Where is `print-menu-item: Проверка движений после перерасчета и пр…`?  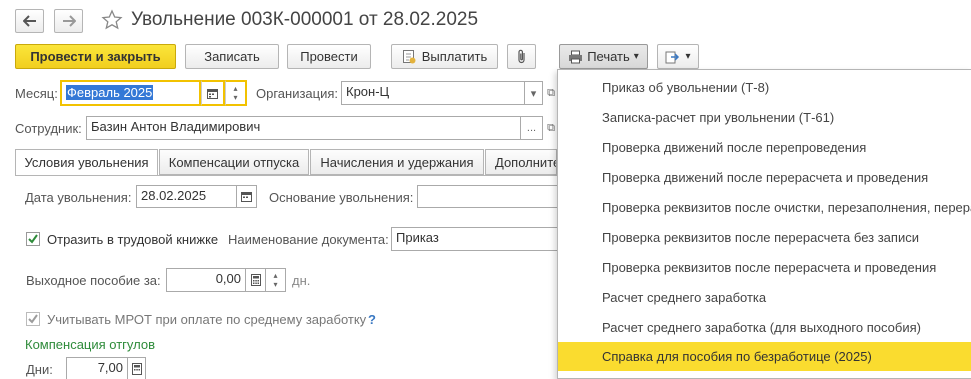
print-menu-item: Проверка движений после перерасчета и пр… is located at coordinates (764, 177).